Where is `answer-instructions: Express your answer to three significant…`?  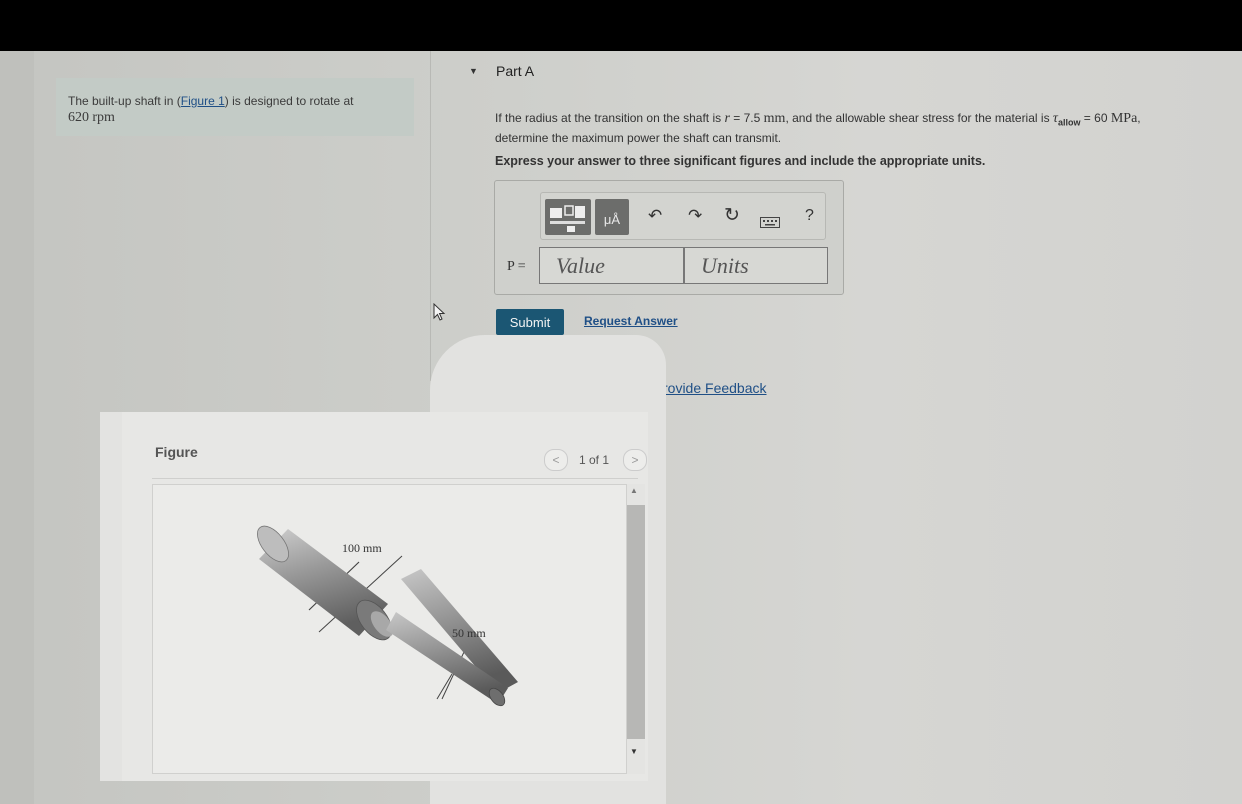
answer-instructions: Express your answer to three significant… is located at coordinates (740, 161).